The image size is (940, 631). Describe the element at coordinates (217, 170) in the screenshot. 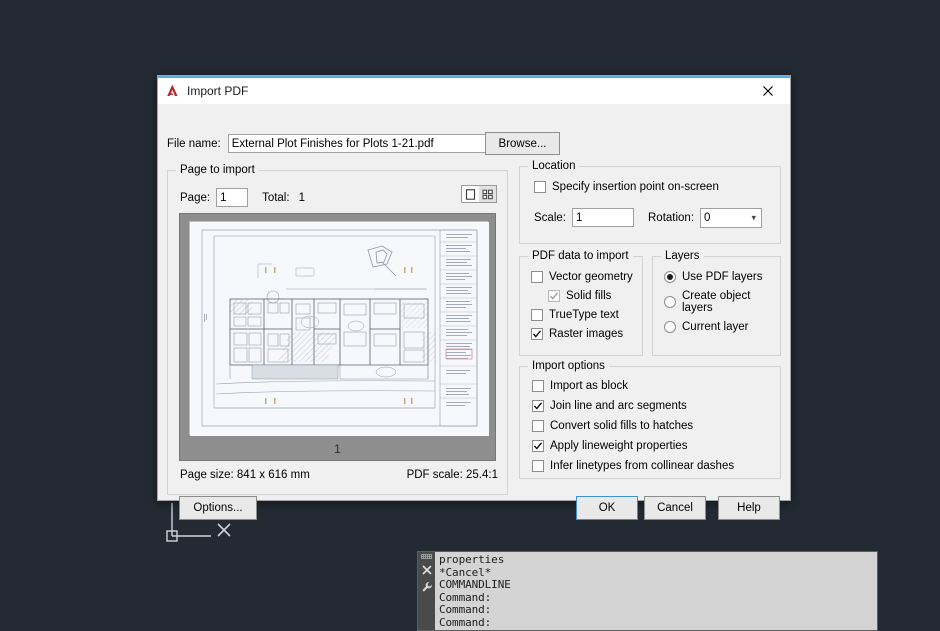

I see `page-to-import-title: Page to import` at that location.